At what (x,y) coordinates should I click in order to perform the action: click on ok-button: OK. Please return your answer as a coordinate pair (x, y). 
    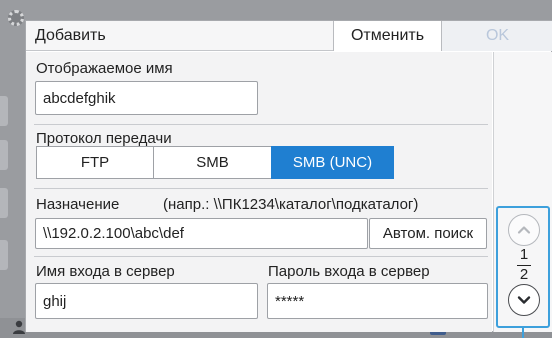
    Looking at the image, I should click on (497, 36).